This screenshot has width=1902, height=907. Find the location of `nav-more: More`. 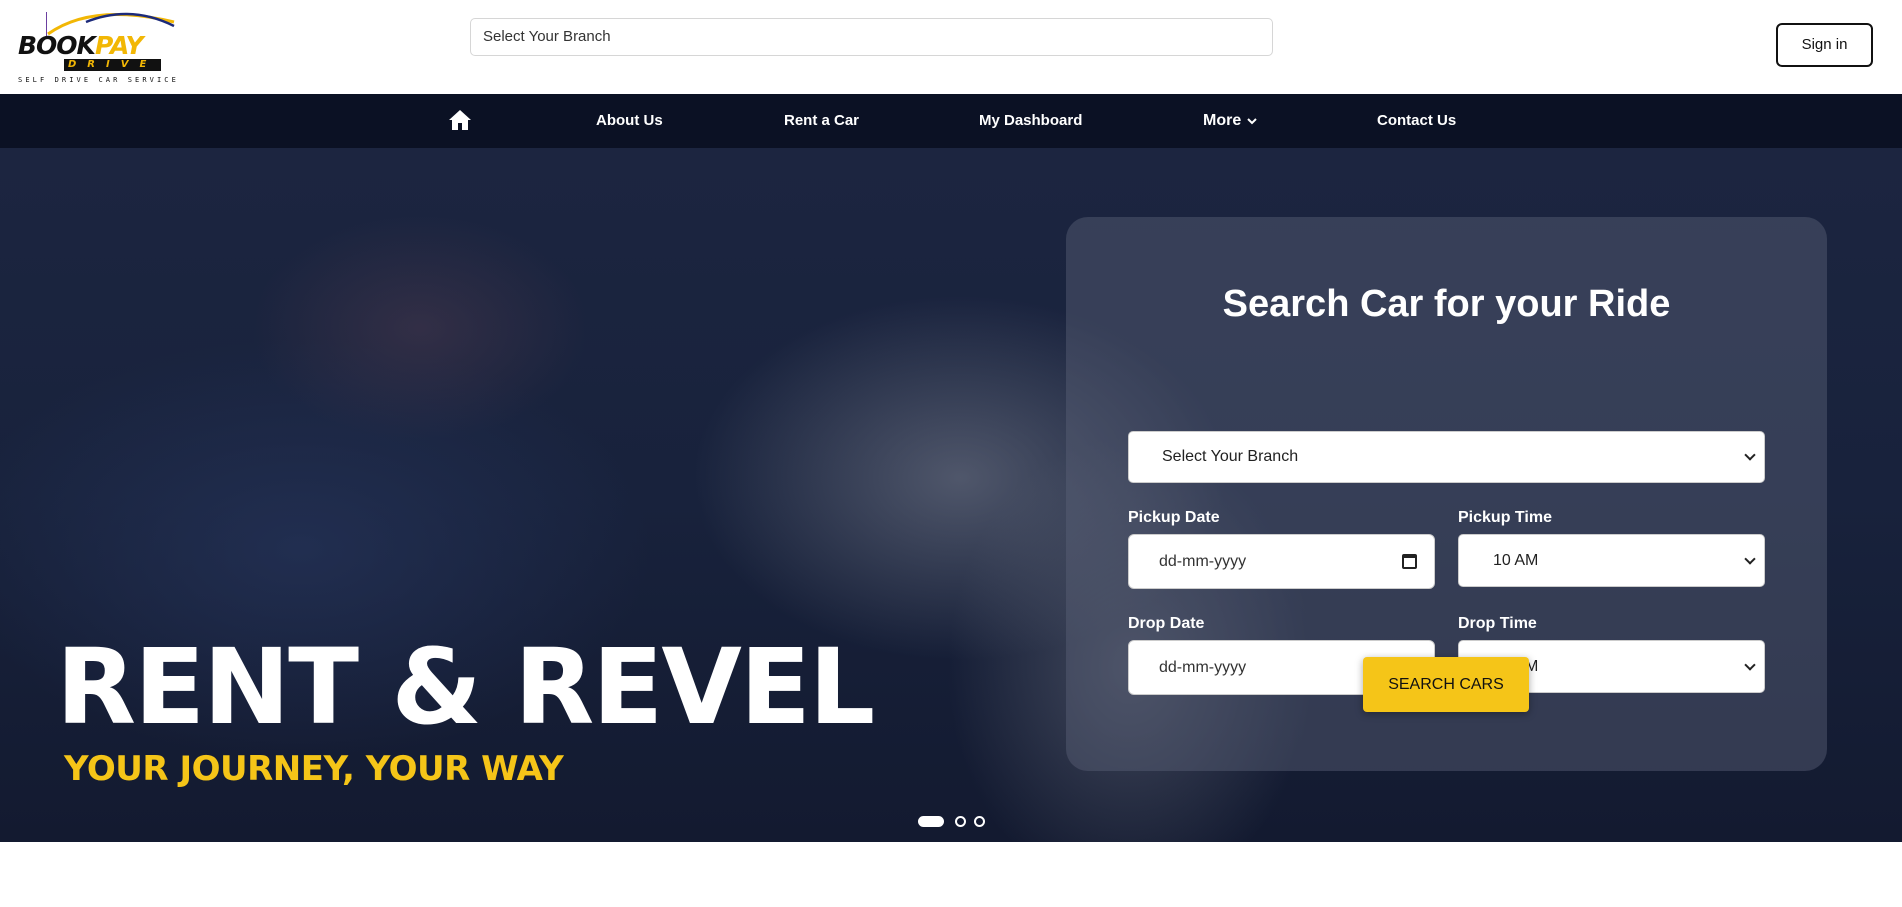

nav-more: More is located at coordinates (1230, 121).